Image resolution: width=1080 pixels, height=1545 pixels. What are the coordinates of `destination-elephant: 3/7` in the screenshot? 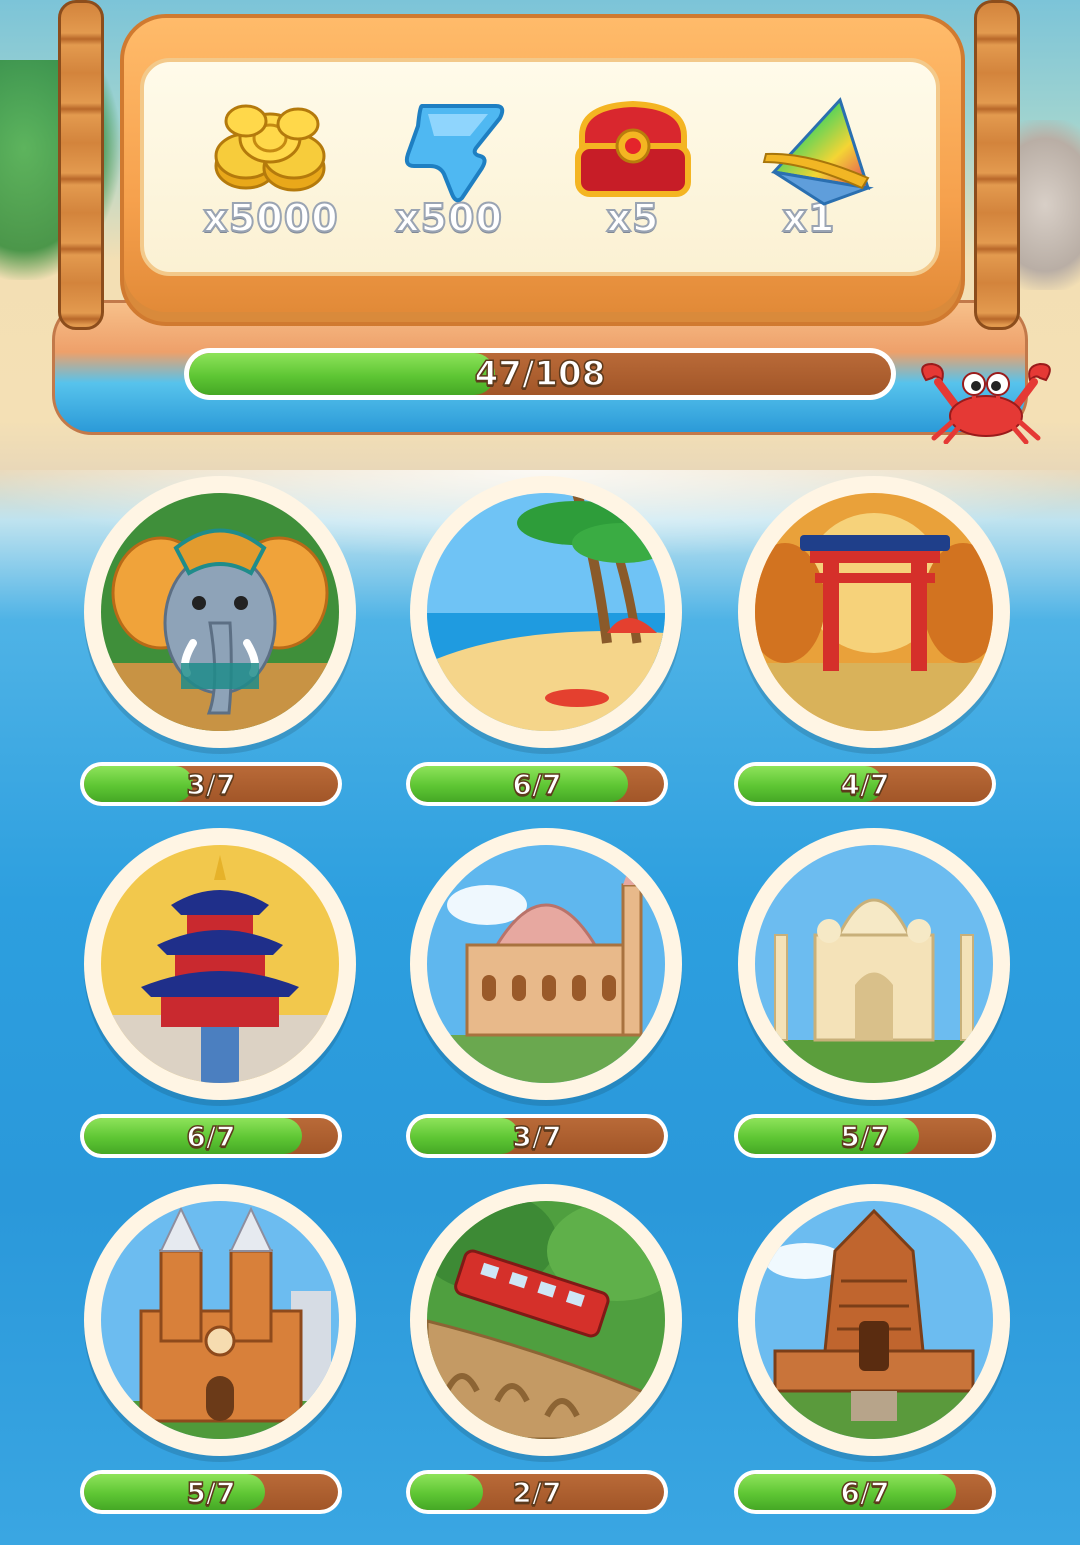 It's located at (220, 646).